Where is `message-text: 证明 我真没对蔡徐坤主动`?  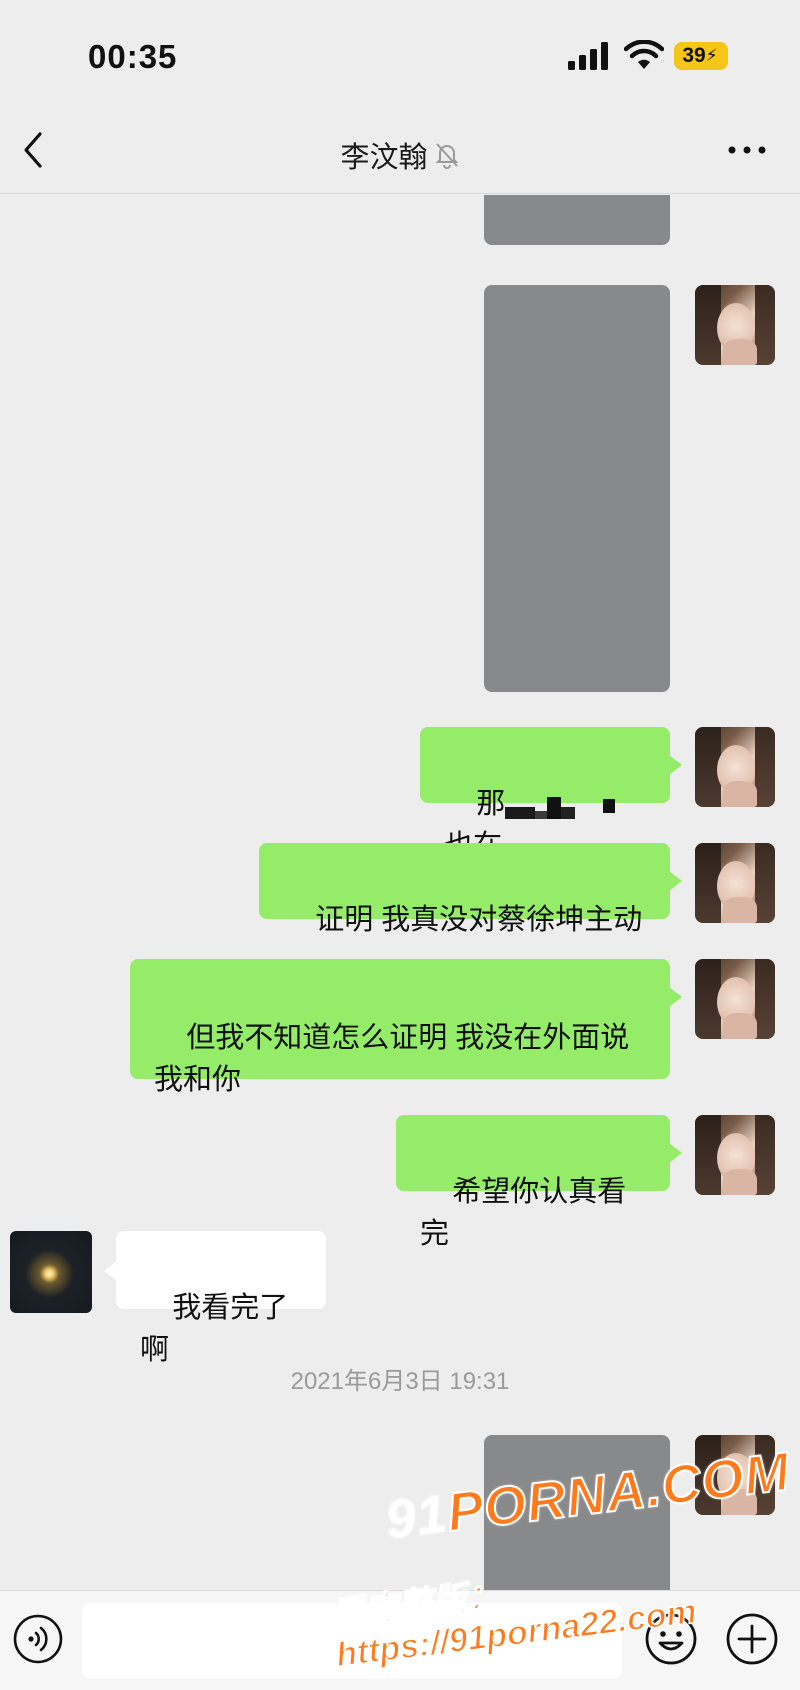 message-text: 证明 我真没对蔡徐坤主动 is located at coordinates (479, 920).